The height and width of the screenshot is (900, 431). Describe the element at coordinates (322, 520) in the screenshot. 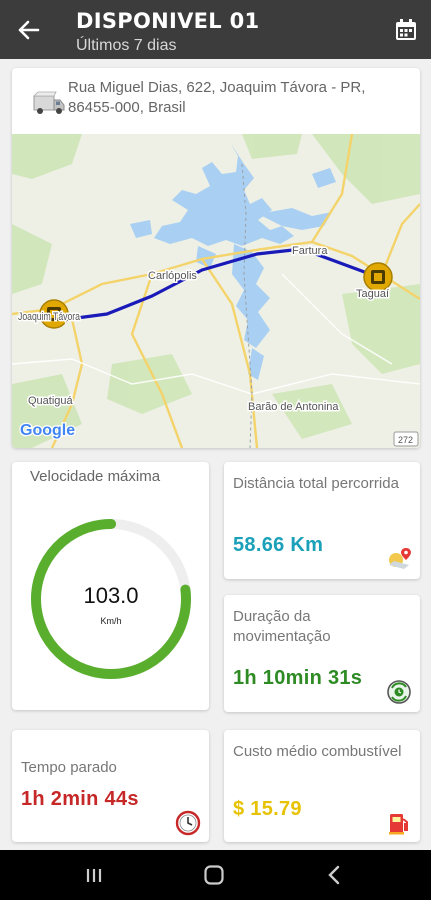

I see `distance-card: Distância total percorrida 58.66 Km` at that location.